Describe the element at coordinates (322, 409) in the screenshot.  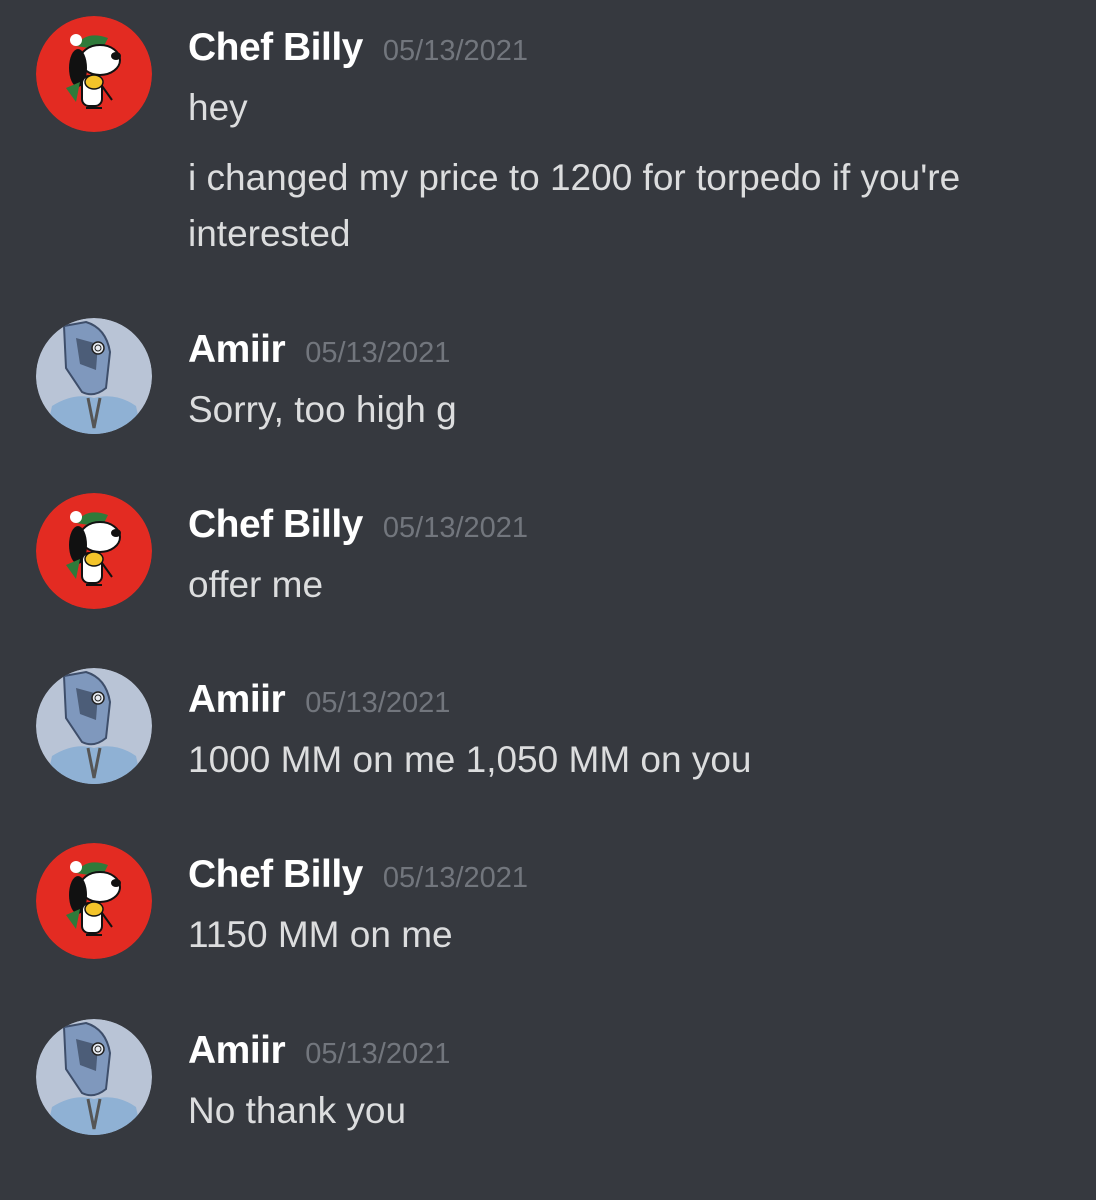
I see `message-text: Sorry, too high g` at that location.